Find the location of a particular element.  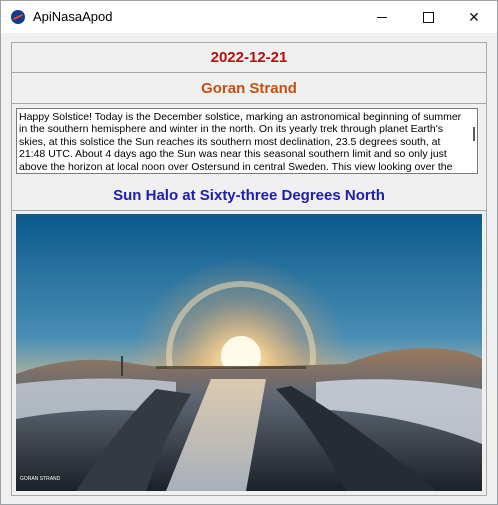

close-icon: ✕ is located at coordinates (474, 16).